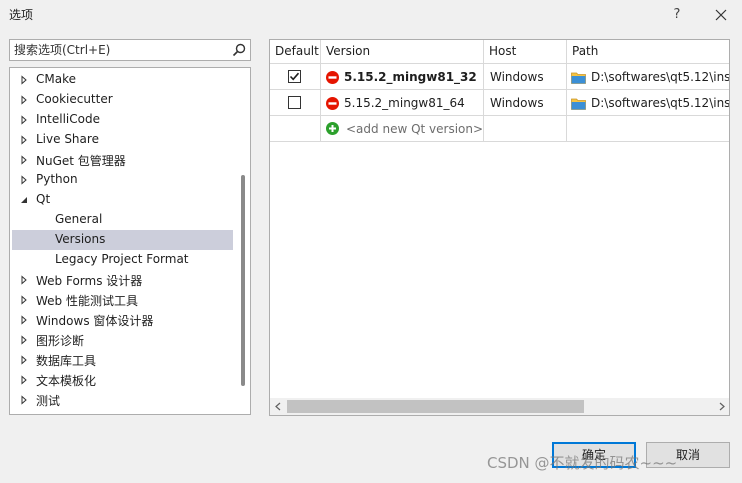 The width and height of the screenshot is (742, 483). Describe the element at coordinates (122, 80) in the screenshot. I see `tree-item: CMake` at that location.